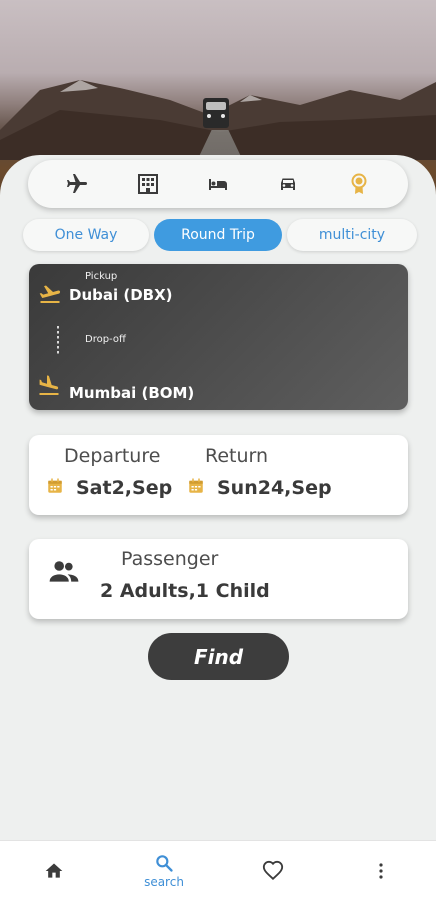 This screenshot has width=436, height=900. What do you see at coordinates (64, 574) in the screenshot?
I see `people-icon` at bounding box center [64, 574].